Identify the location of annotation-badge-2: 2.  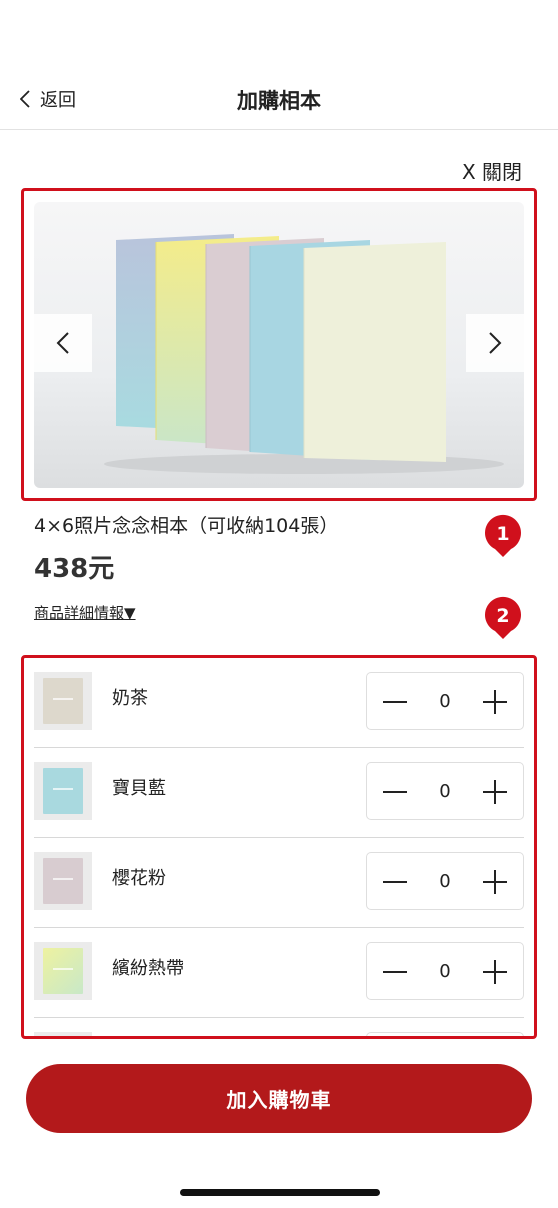
(503, 618).